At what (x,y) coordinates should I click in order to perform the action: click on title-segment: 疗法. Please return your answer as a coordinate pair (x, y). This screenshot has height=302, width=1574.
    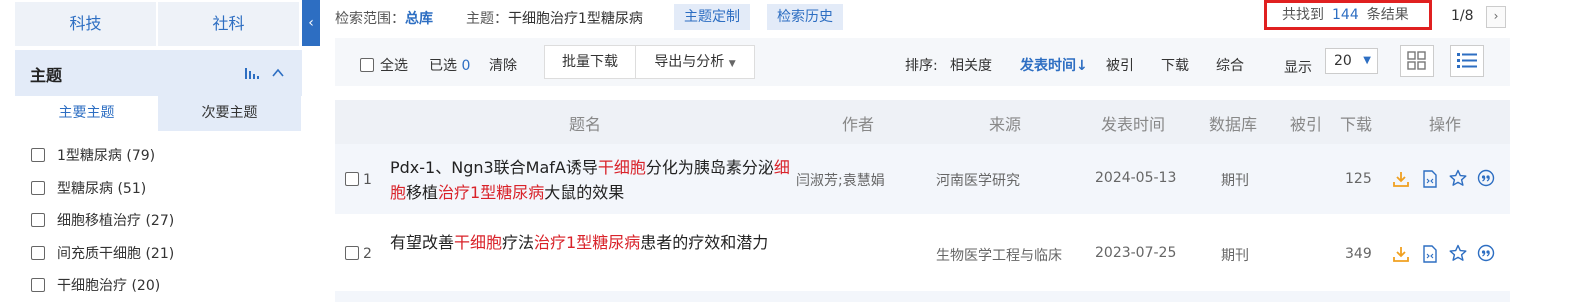
    Looking at the image, I should click on (518, 242).